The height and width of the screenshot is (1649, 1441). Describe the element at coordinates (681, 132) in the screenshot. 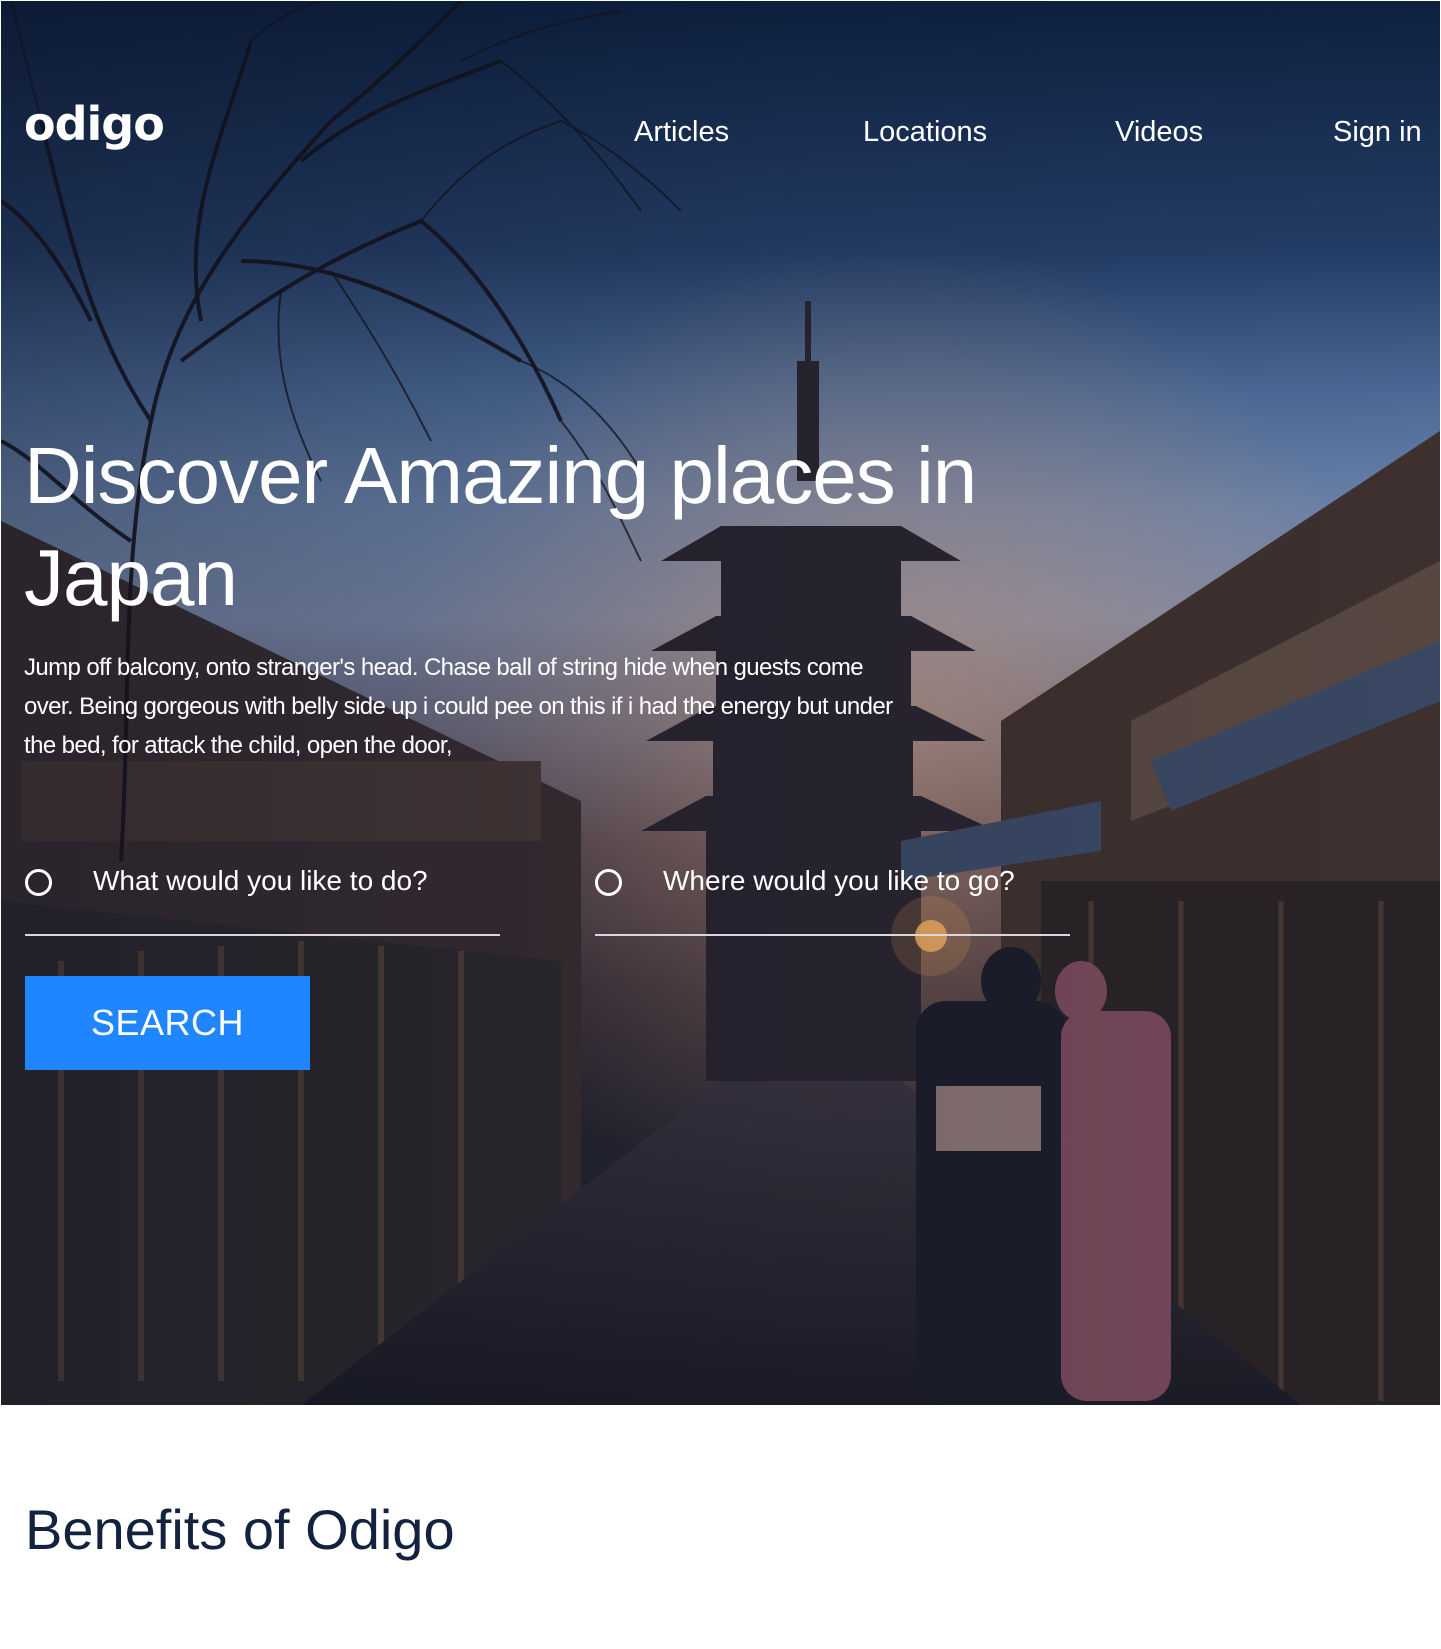

I see `nav-link-articles: Articles` at that location.